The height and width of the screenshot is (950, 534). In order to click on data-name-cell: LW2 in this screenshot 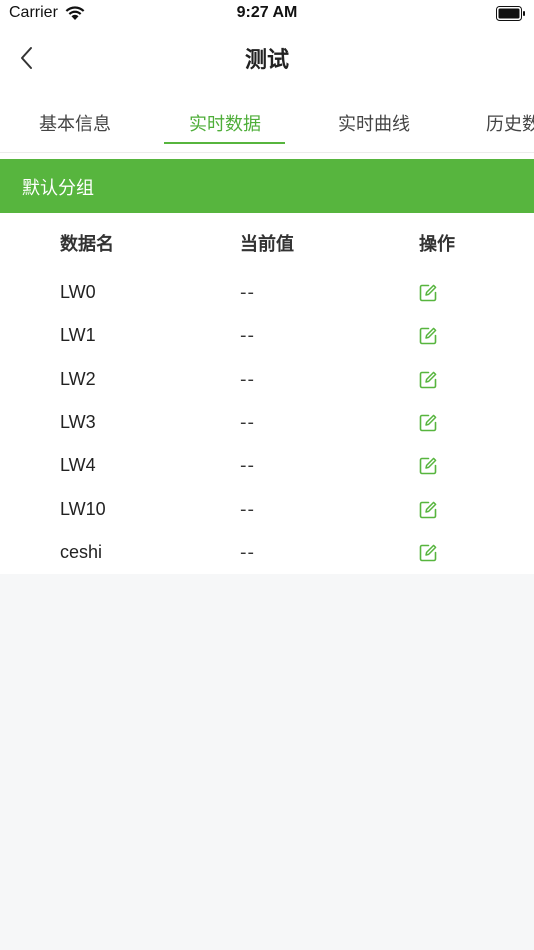, I will do `click(78, 378)`.